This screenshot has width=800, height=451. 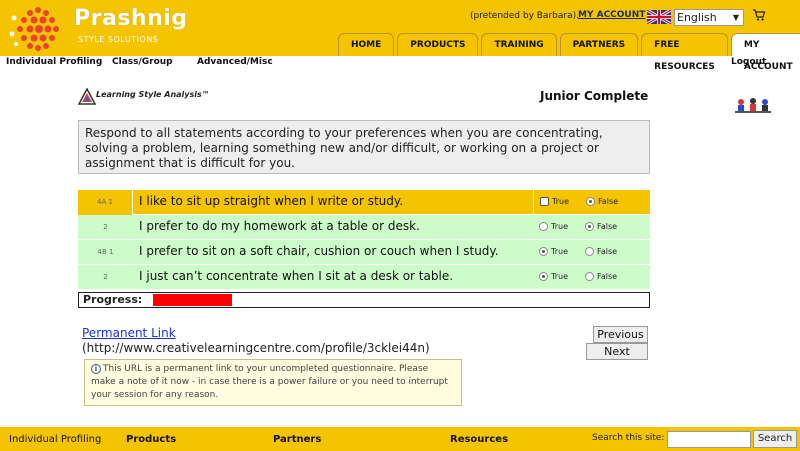 I want to click on tab-my-account: MY ACCOUNT, so click(x=765, y=52).